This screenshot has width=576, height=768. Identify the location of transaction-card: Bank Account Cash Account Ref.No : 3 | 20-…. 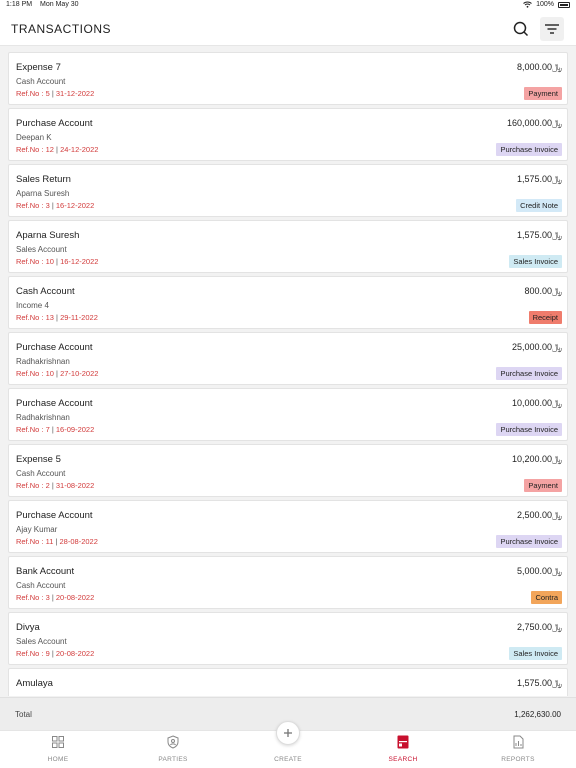
(288, 582).